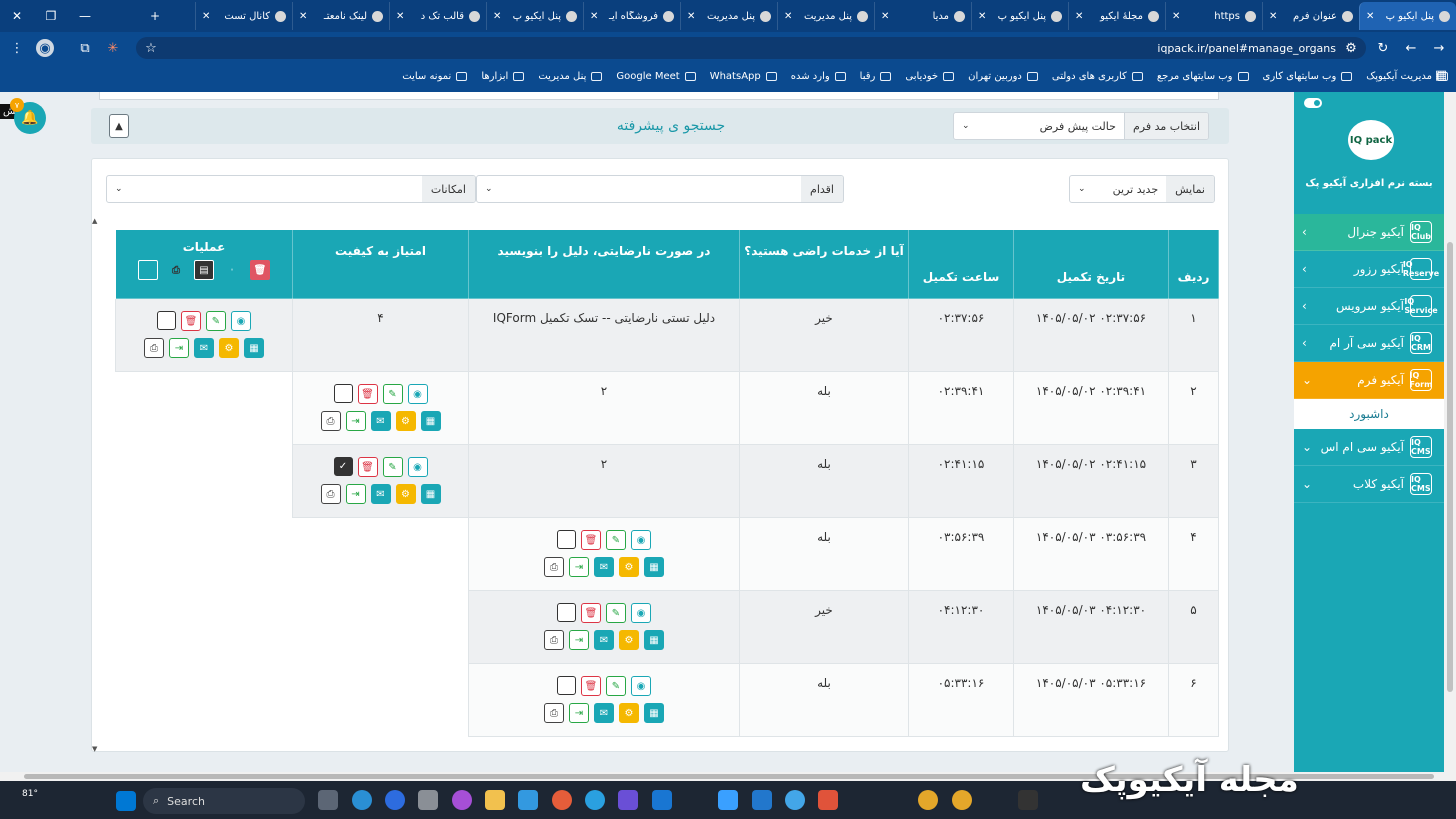  I want to click on minimize-window-icon: —, so click(85, 16).